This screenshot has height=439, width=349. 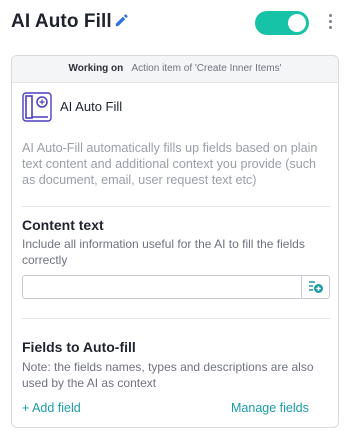 I want to click on action-name: AI Auto Fill, so click(x=91, y=106).